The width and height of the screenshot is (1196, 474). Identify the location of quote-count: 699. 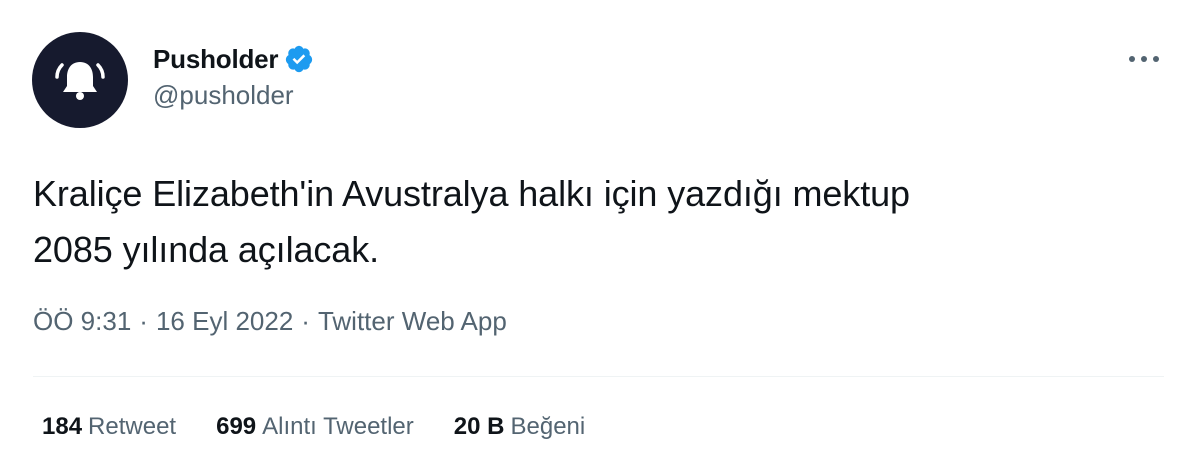
(236, 426).